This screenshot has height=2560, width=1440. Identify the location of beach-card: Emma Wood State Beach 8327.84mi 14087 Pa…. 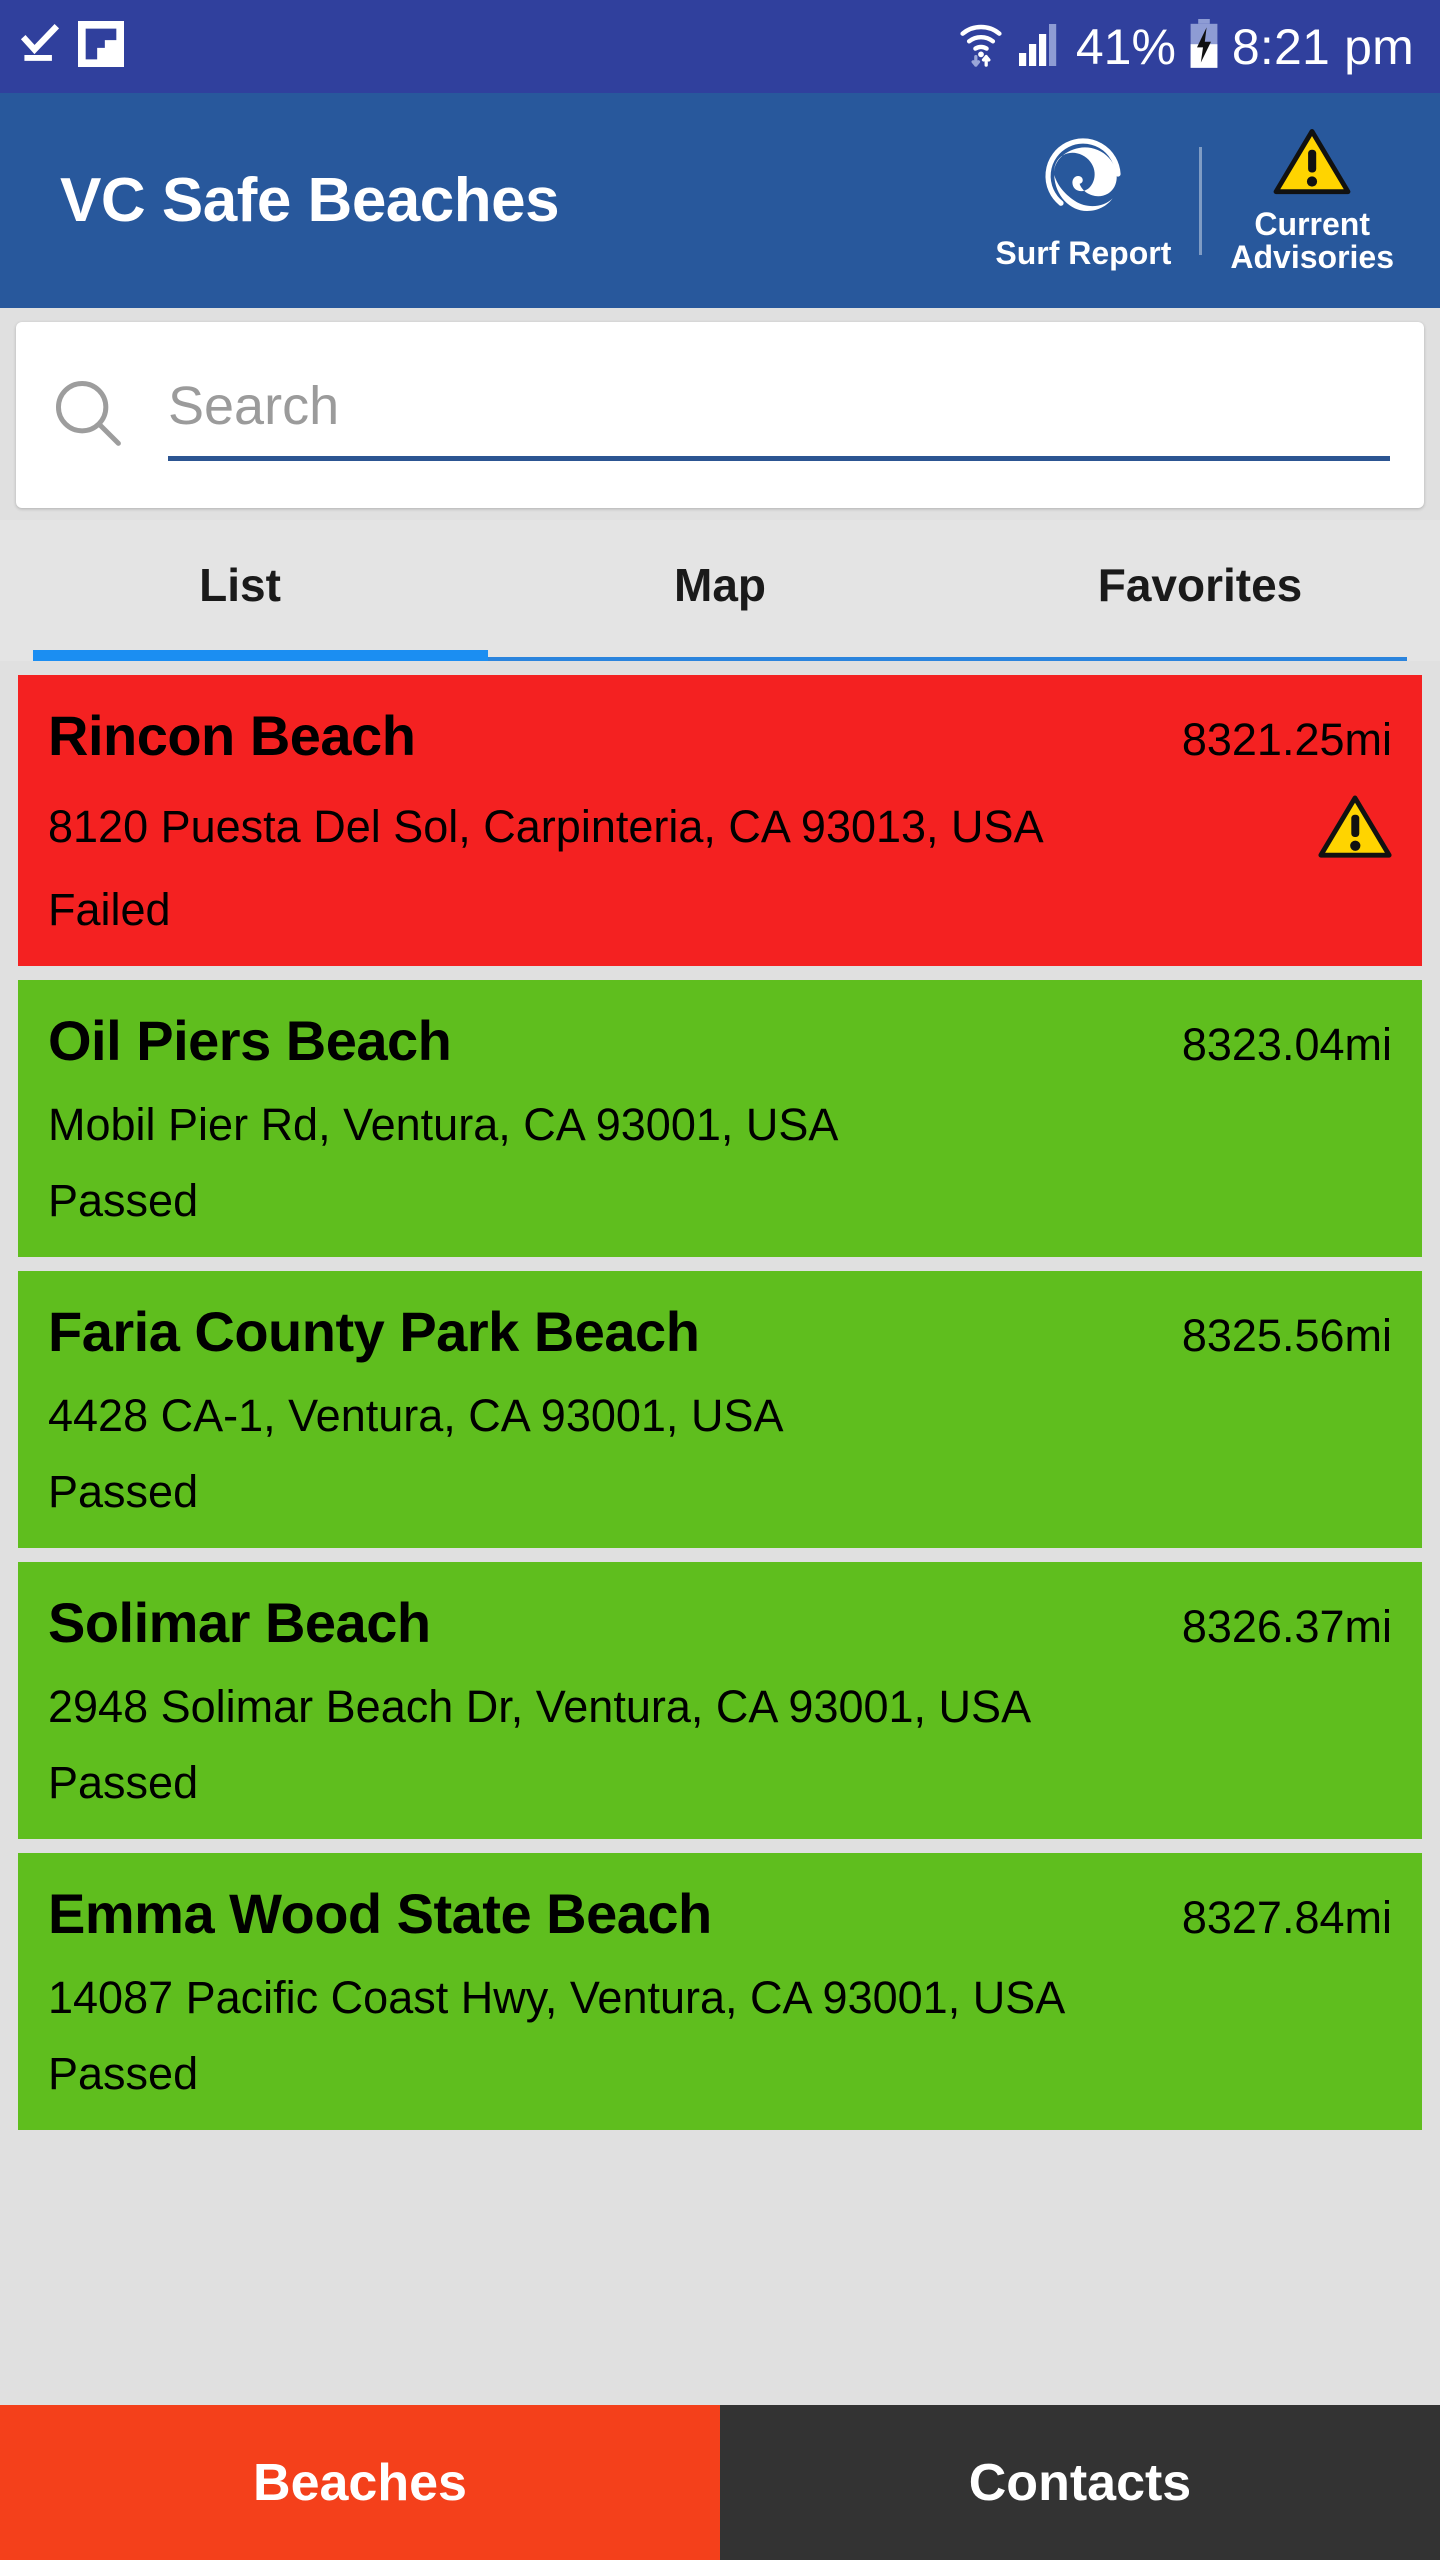
(720, 1991).